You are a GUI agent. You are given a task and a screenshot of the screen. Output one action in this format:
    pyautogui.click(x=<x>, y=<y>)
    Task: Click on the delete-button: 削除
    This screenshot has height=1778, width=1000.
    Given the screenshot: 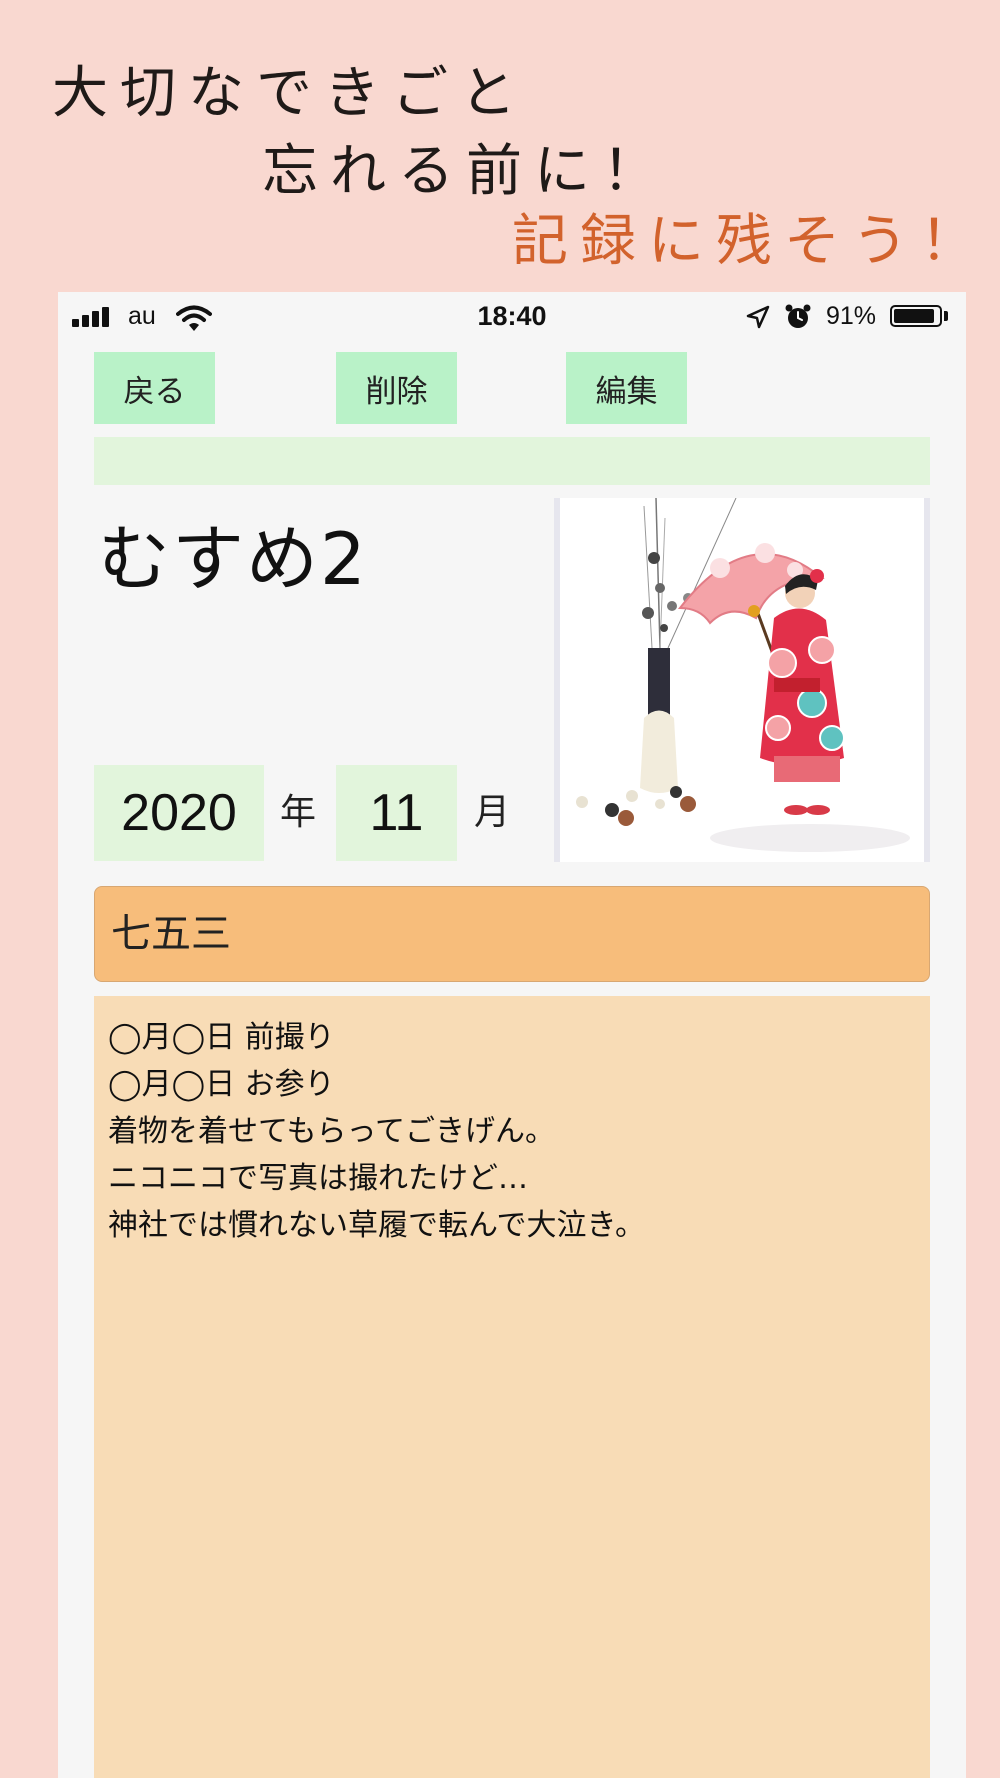 What is the action you would take?
    pyautogui.click(x=396, y=388)
    